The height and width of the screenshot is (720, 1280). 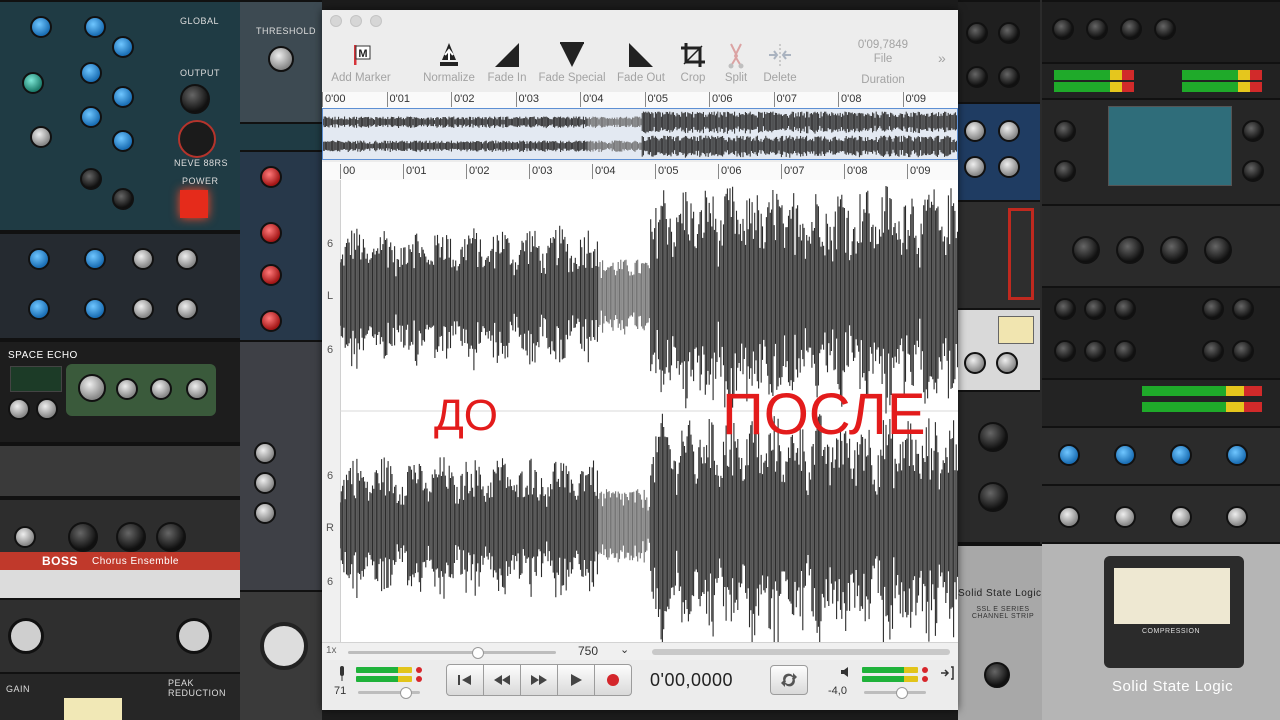 What do you see at coordinates (376, 21) in the screenshot?
I see `zoom-window-button` at bounding box center [376, 21].